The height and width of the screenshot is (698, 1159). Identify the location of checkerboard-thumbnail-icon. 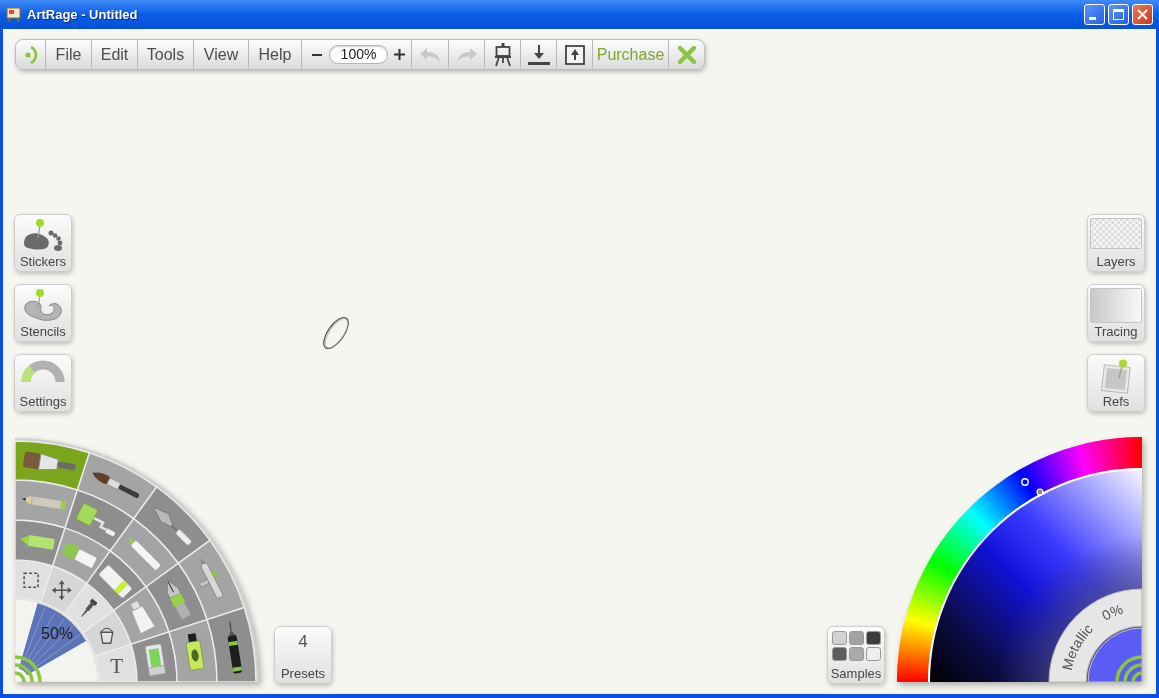
(1116, 233).